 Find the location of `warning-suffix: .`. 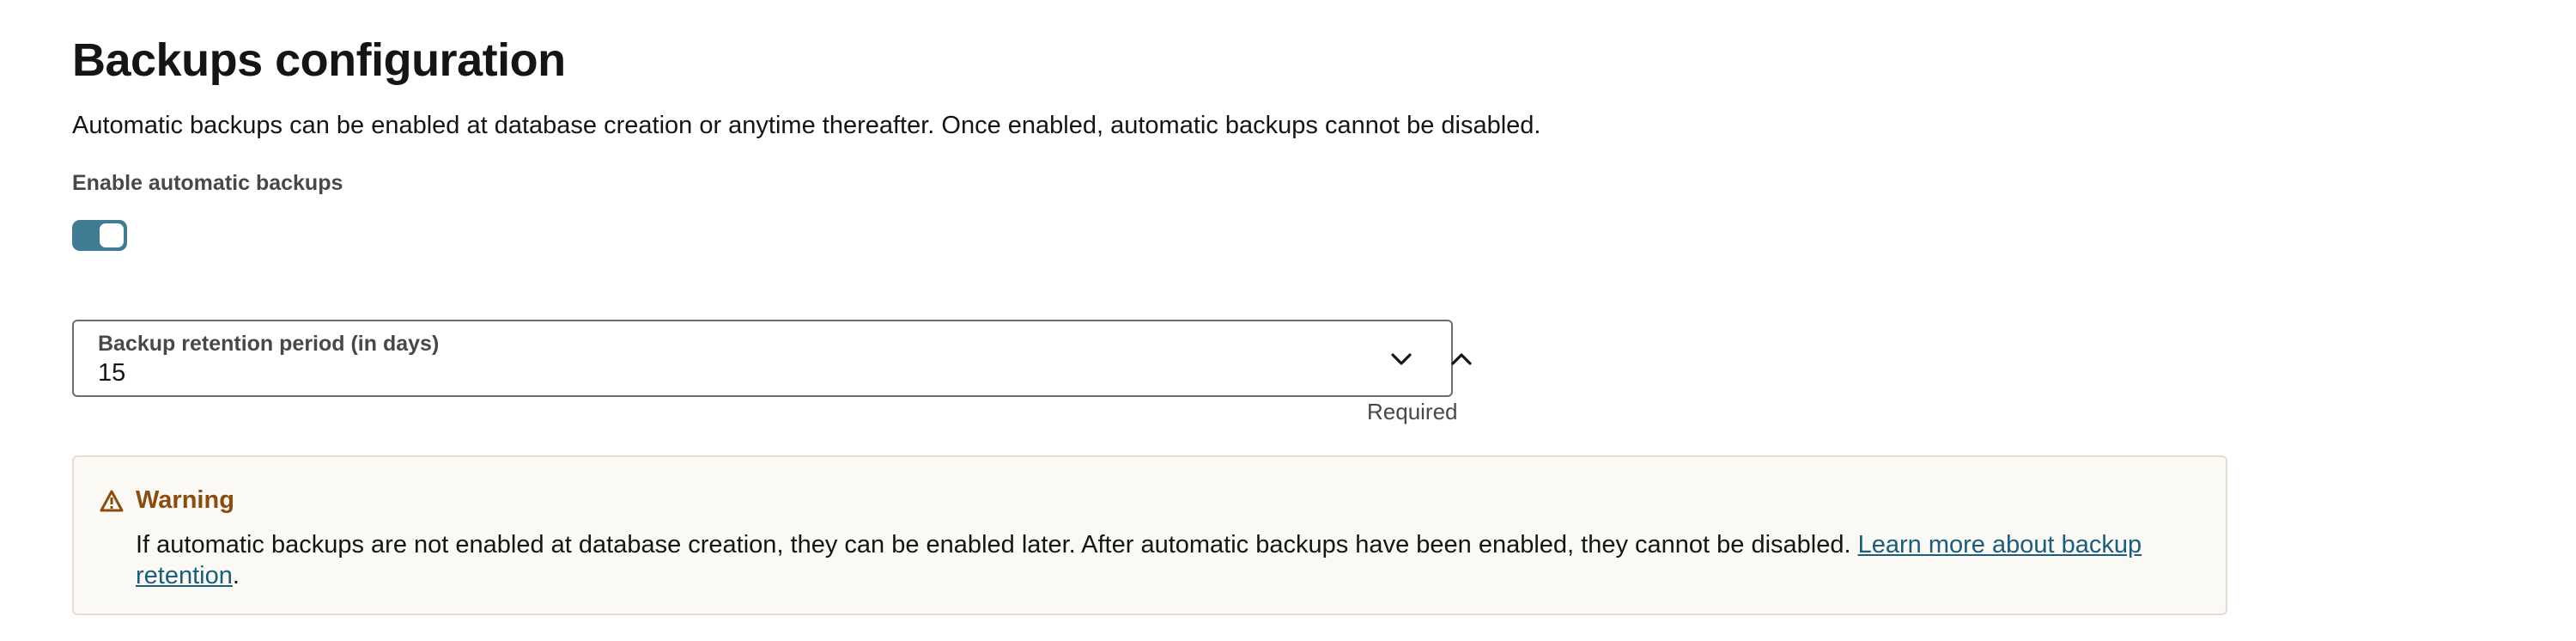

warning-suffix: . is located at coordinates (236, 575).